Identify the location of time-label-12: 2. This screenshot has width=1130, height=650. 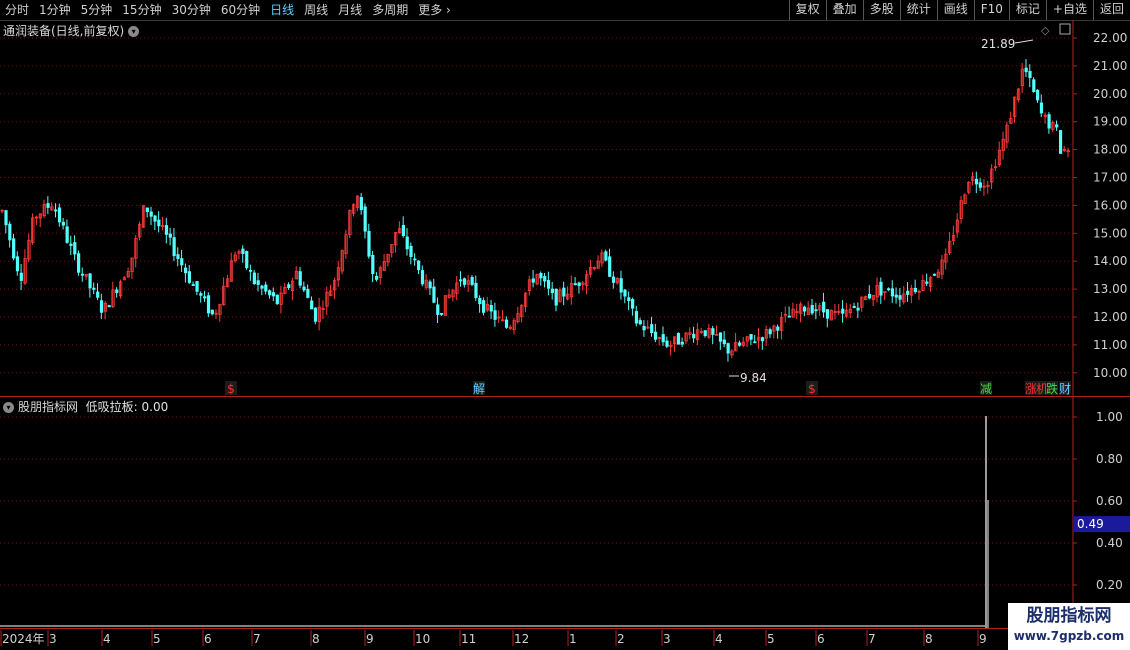
(621, 639).